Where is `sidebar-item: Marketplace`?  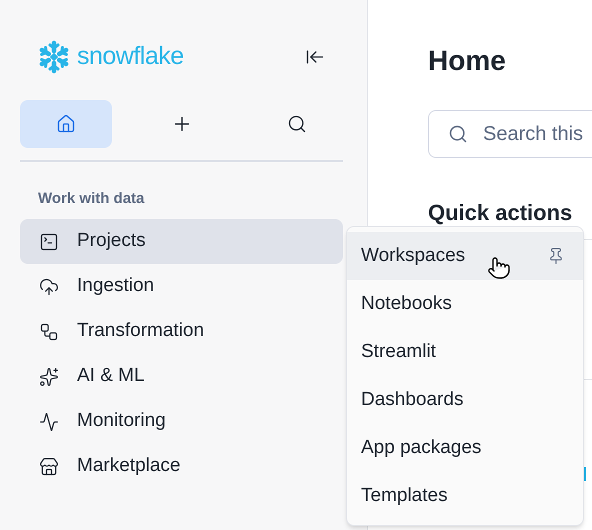 sidebar-item: Marketplace is located at coordinates (181, 466).